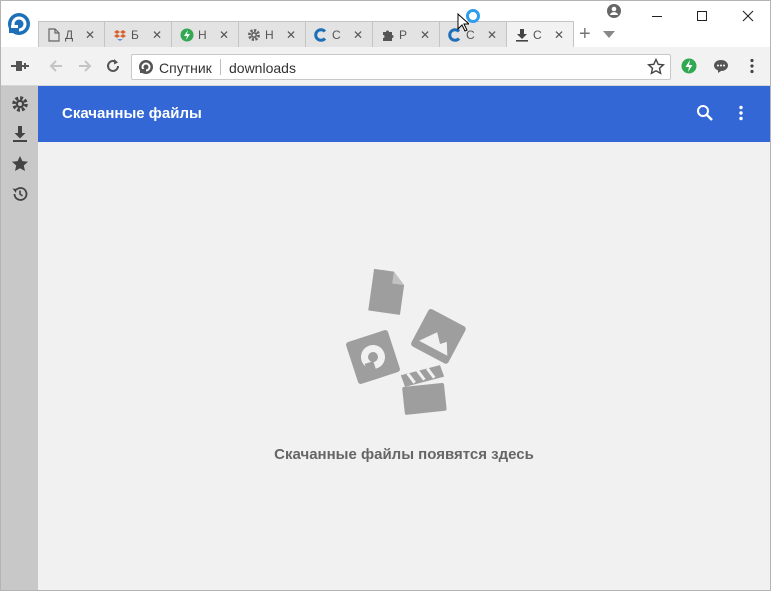 The width and height of the screenshot is (771, 591). Describe the element at coordinates (54, 34) in the screenshot. I see `document-icon` at that location.